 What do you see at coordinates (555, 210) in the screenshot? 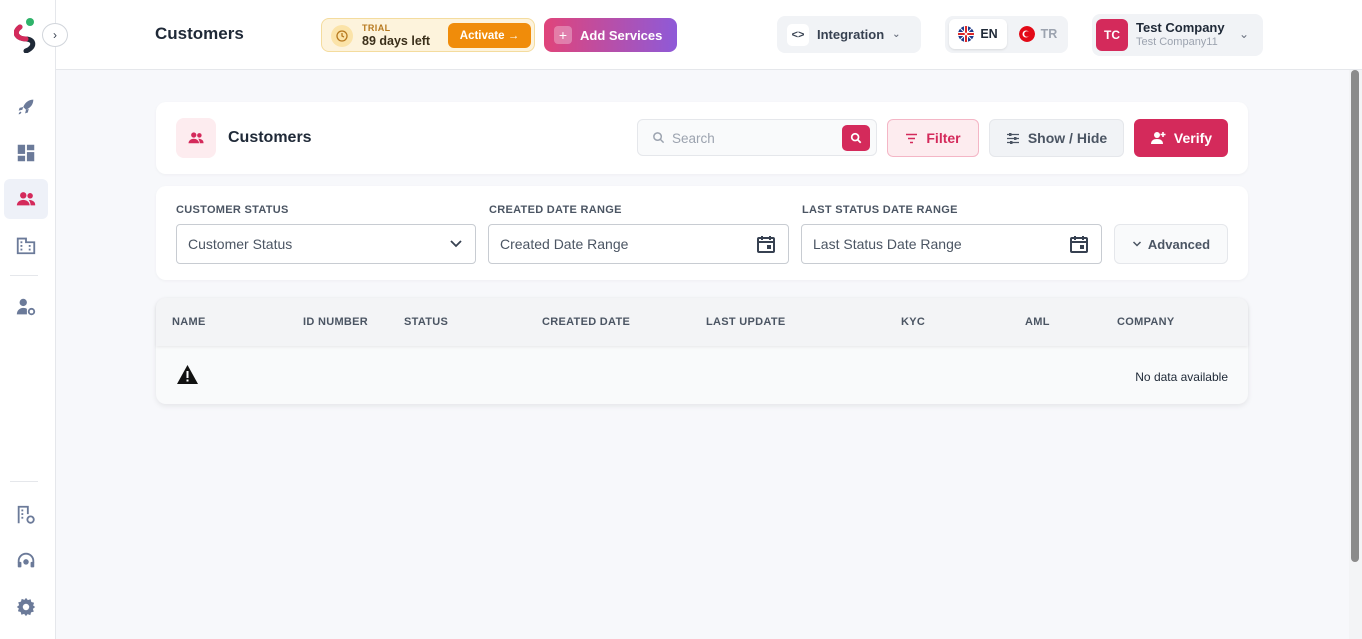
I see `created-date-range-label: CREATED DATE RANGE` at bounding box center [555, 210].